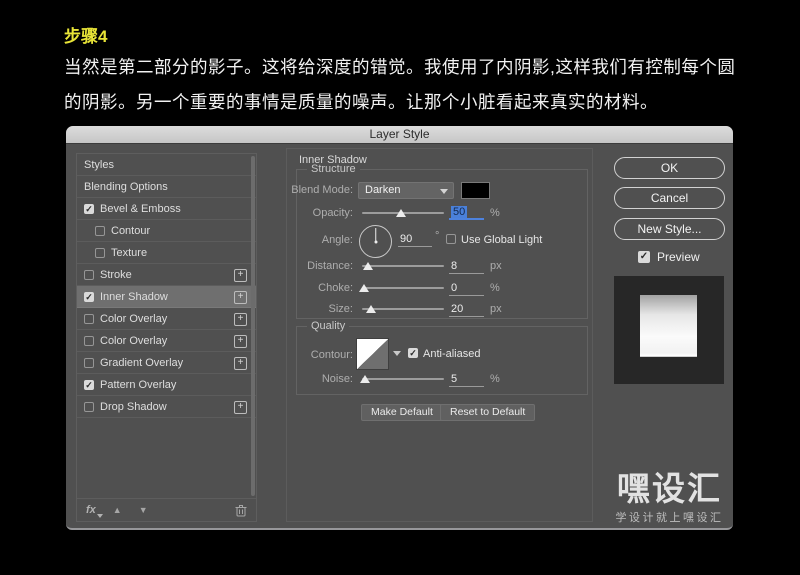  What do you see at coordinates (340, 309) in the screenshot?
I see `size-label: Size:` at bounding box center [340, 309].